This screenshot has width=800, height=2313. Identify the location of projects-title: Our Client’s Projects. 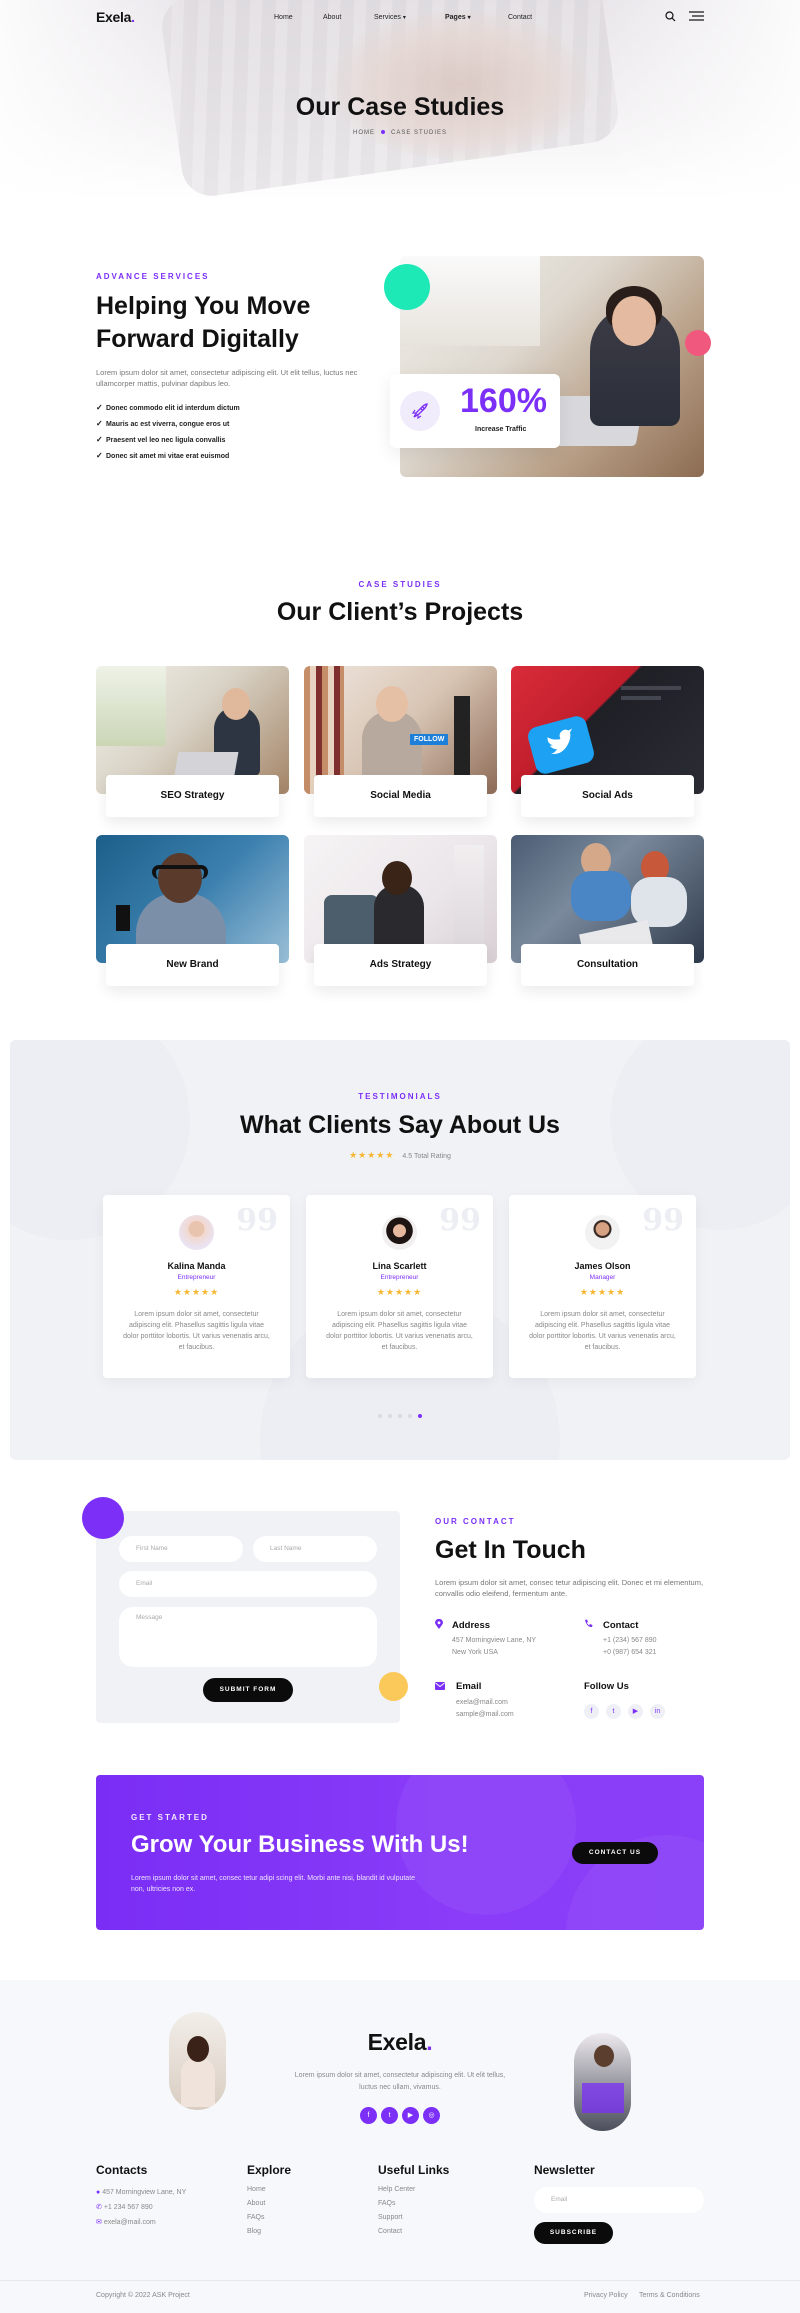
(400, 612).